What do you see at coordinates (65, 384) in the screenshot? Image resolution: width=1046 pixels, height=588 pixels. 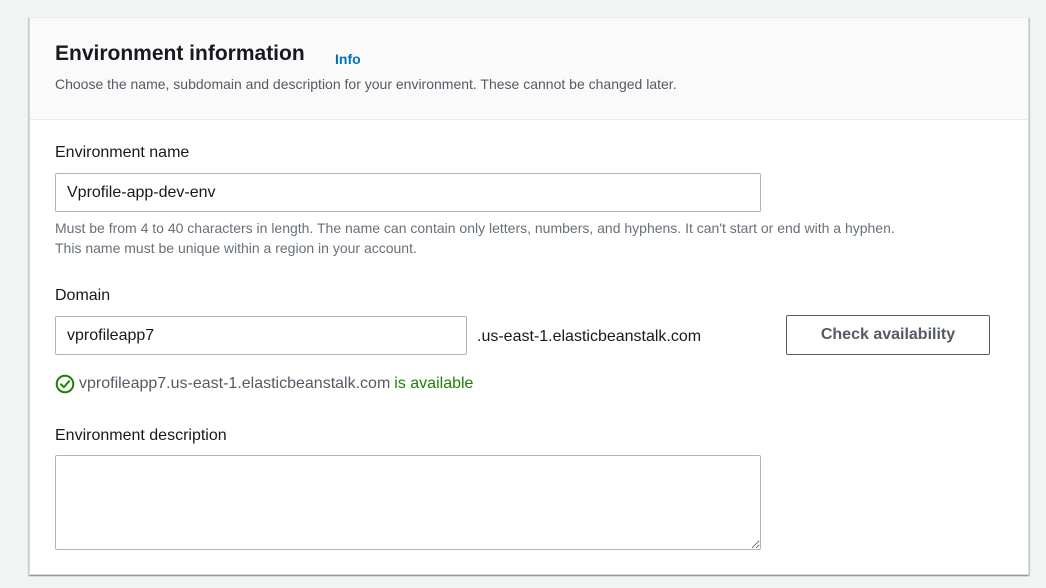 I see `check-circle-icon` at bounding box center [65, 384].